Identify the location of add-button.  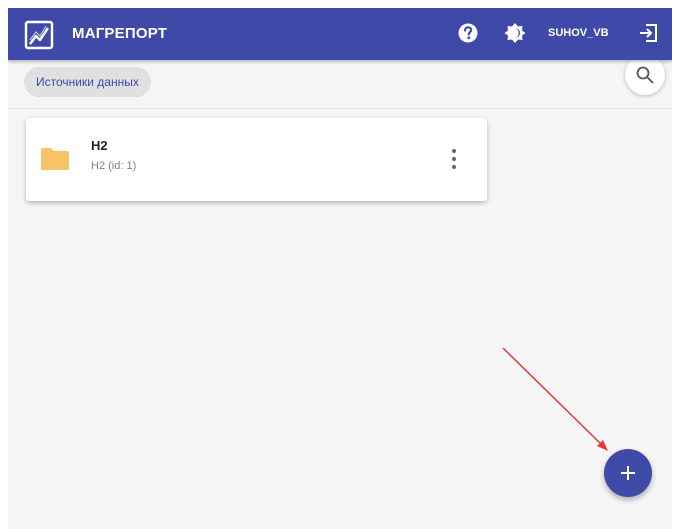
(628, 473).